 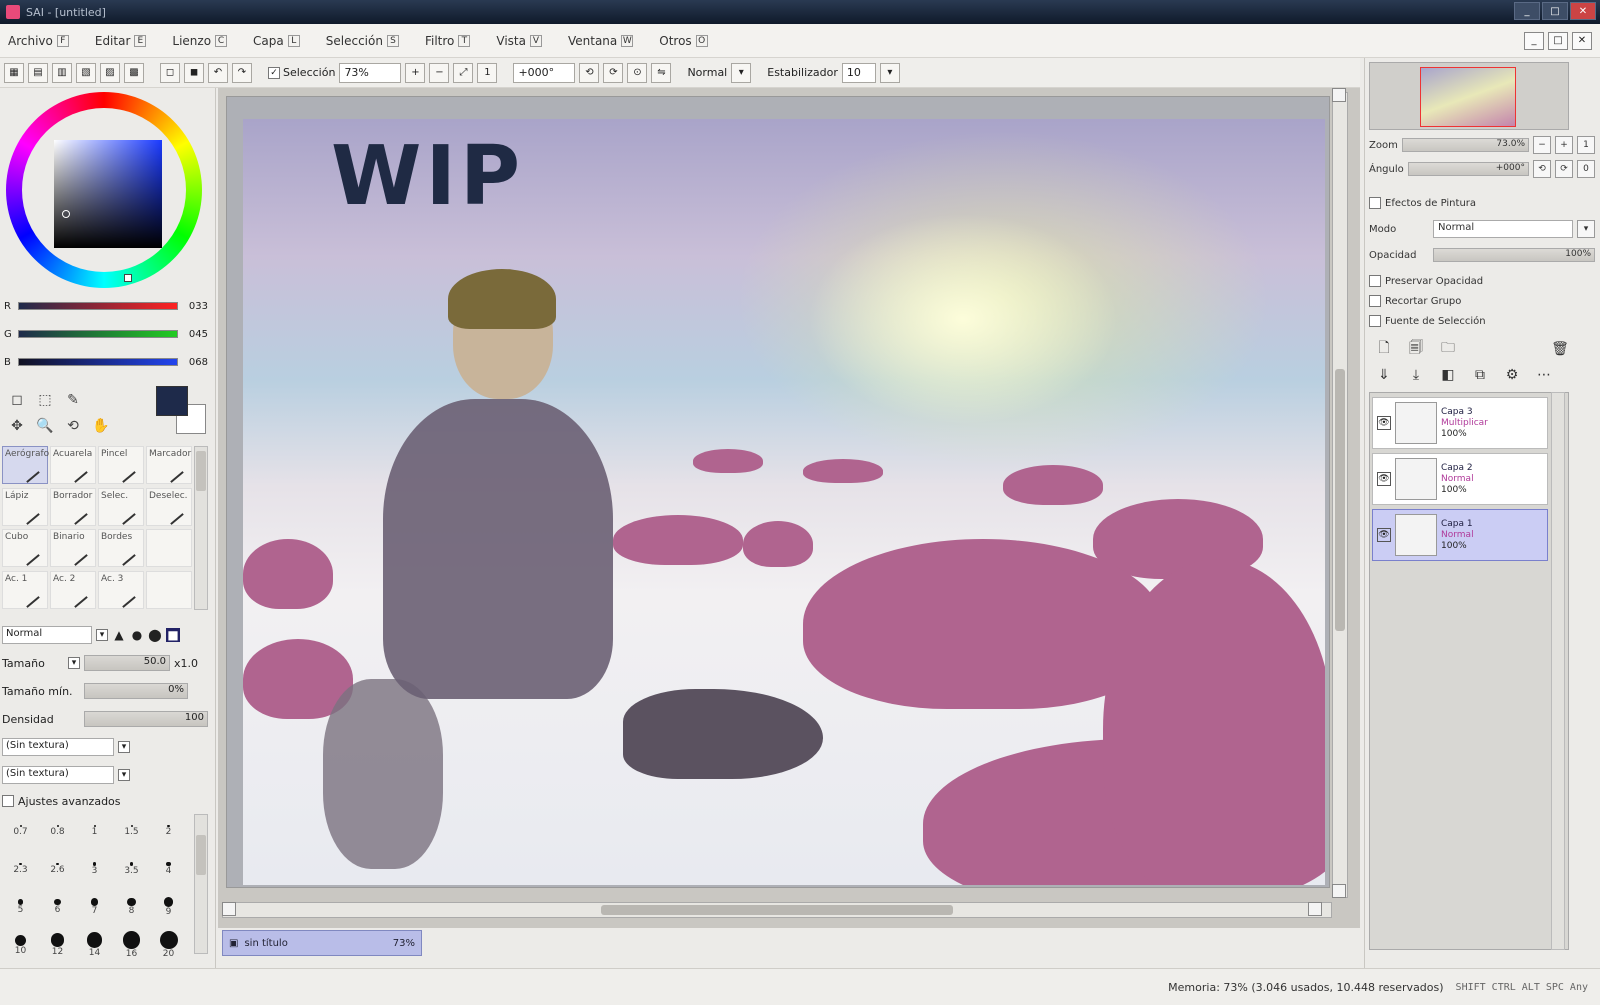 What do you see at coordinates (20, 869) in the screenshot?
I see `brush-size-preset: 2.3` at bounding box center [20, 869].